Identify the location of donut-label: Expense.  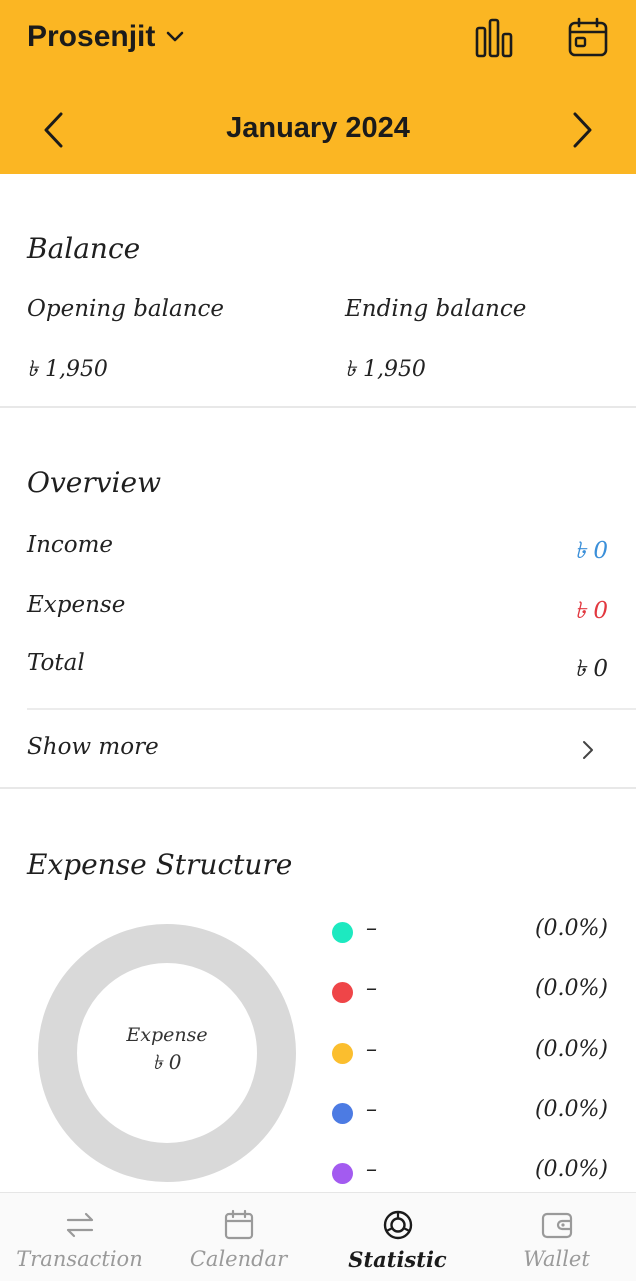
(167, 1035).